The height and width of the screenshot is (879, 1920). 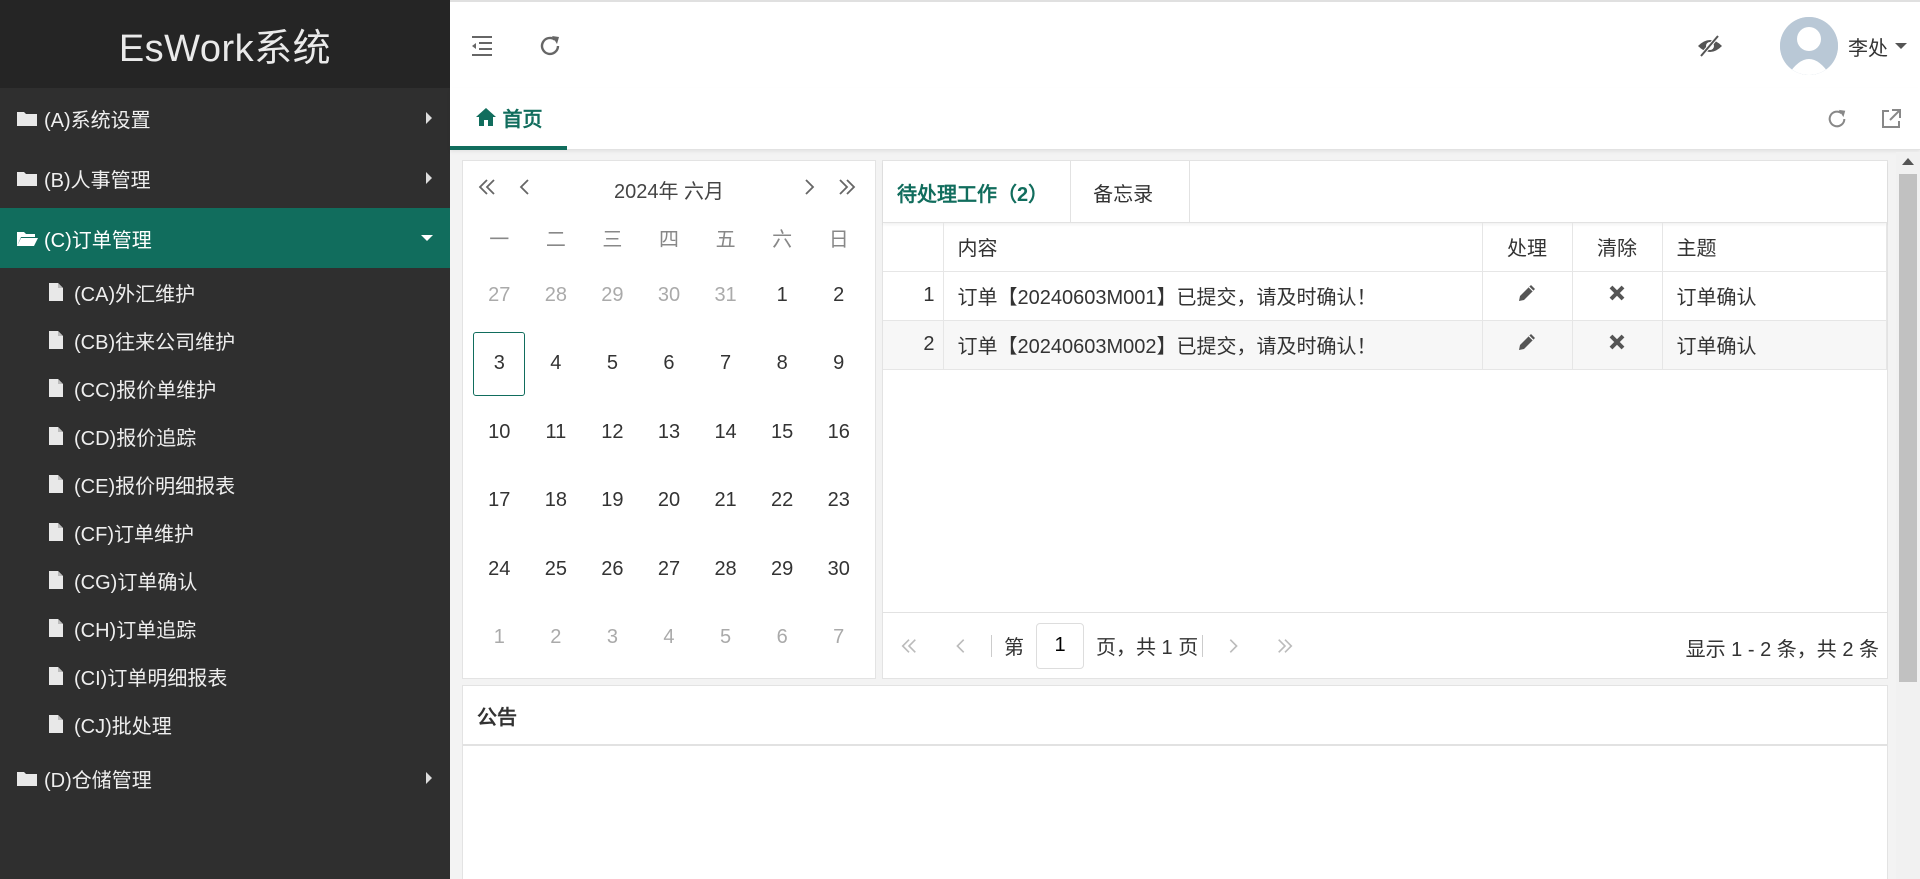 I want to click on sidebar-item-cd: (CD)报价追踪, so click(x=225, y=436).